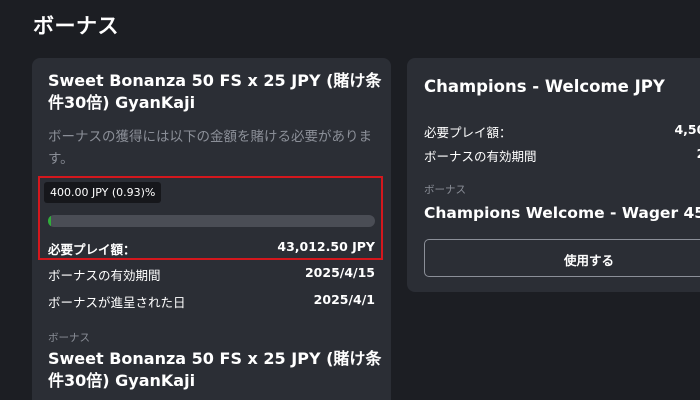 This screenshot has height=400, width=700. I want to click on bonus-title: Champions - Welcome JPY, so click(544, 86).